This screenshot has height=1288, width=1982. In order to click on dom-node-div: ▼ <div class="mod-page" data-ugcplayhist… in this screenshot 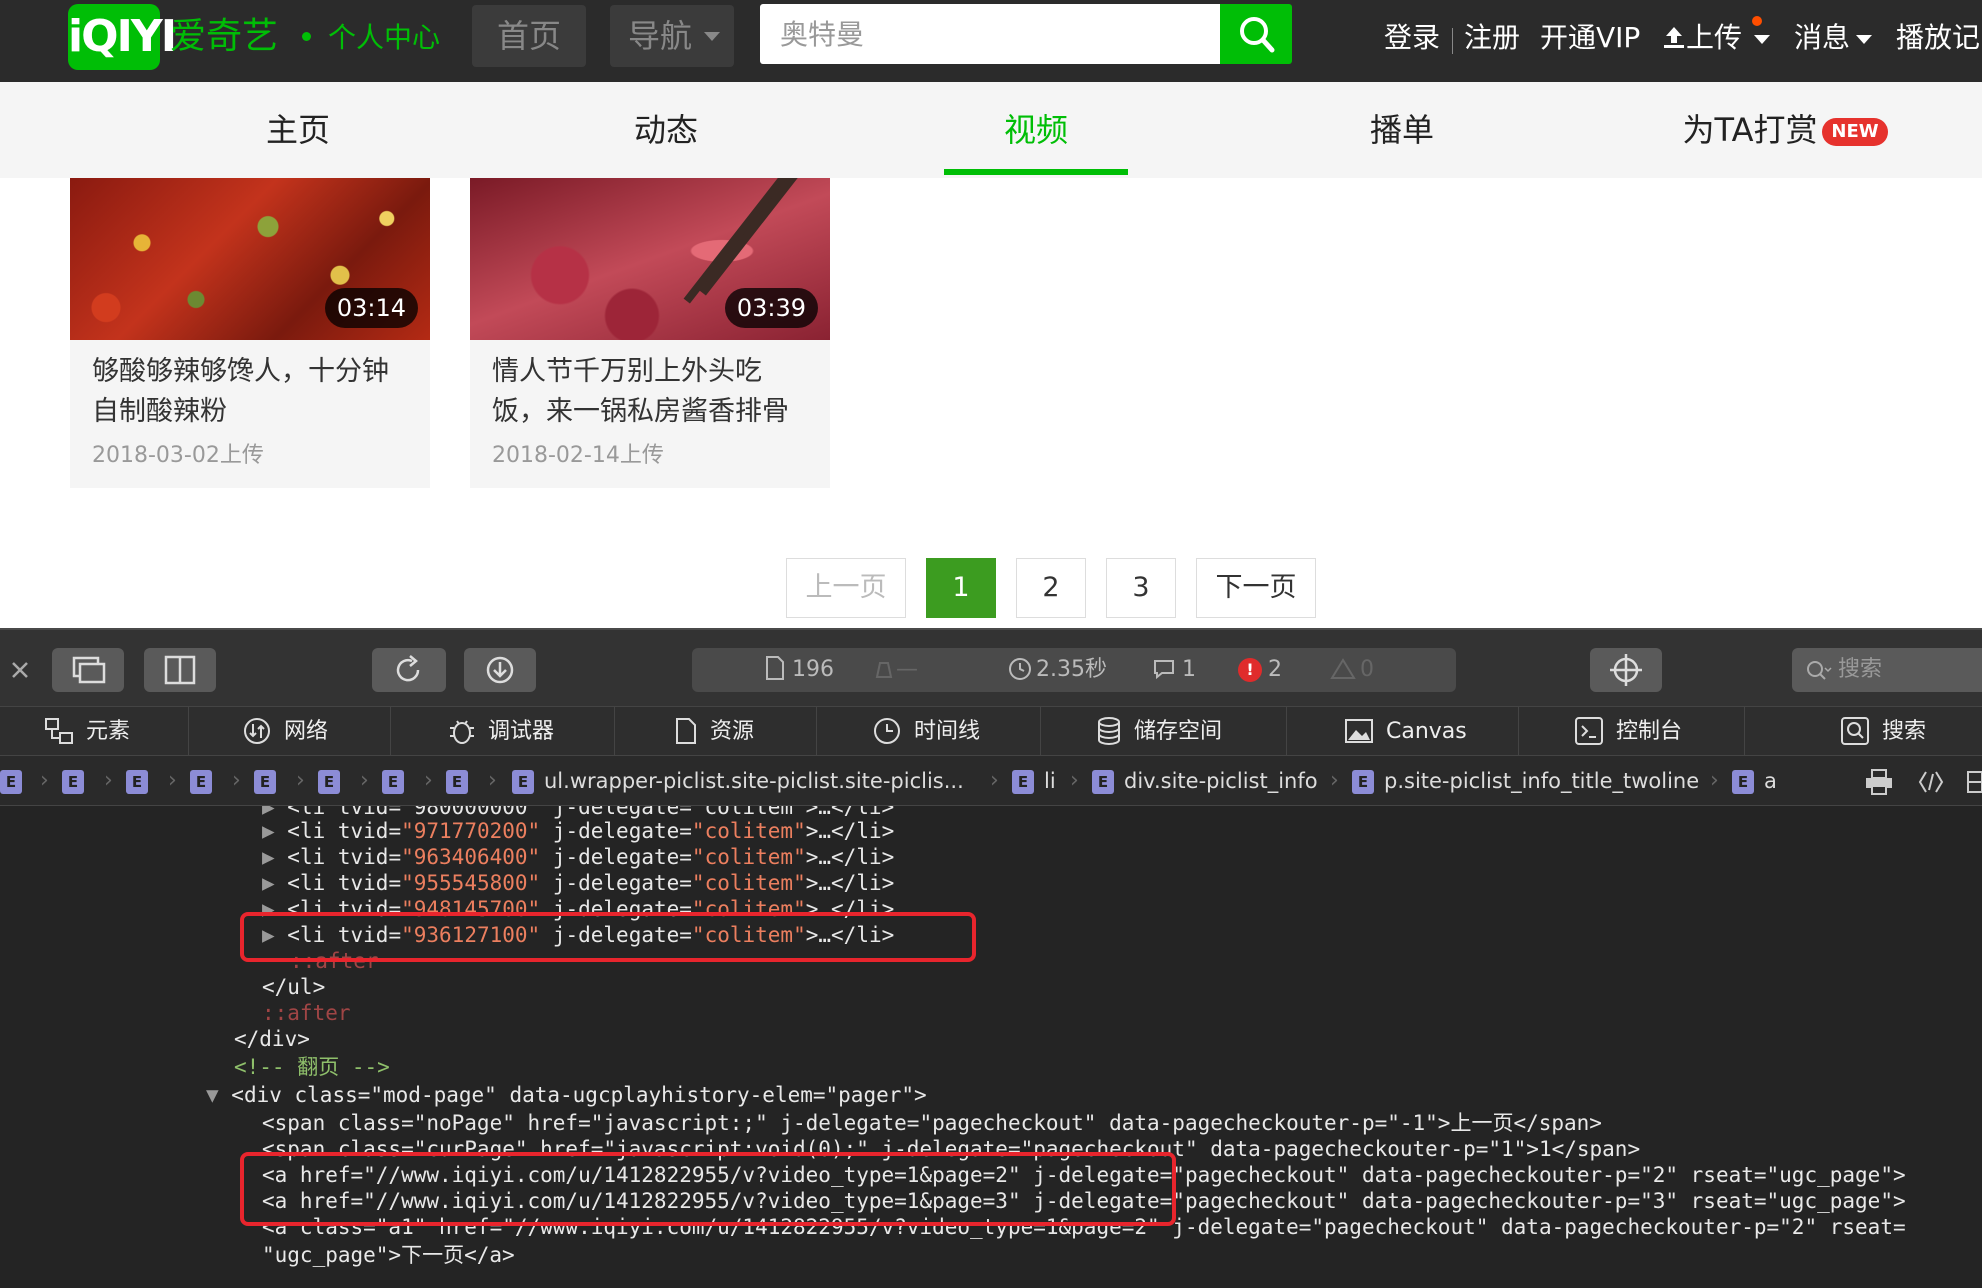, I will do `click(566, 1095)`.